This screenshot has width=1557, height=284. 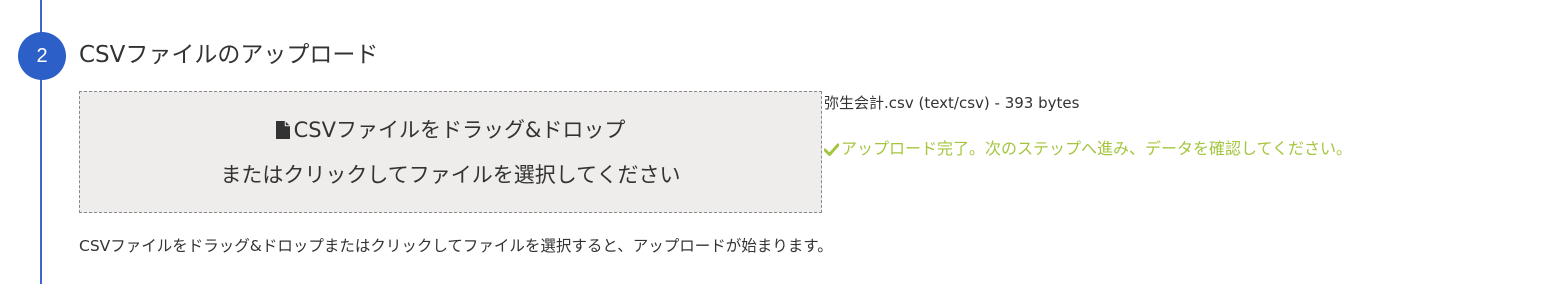 I want to click on file-icon, so click(x=282, y=130).